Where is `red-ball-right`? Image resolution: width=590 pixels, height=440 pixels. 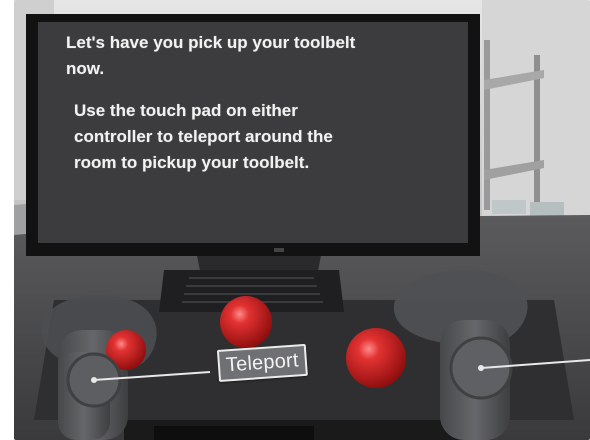 red-ball-right is located at coordinates (376, 358).